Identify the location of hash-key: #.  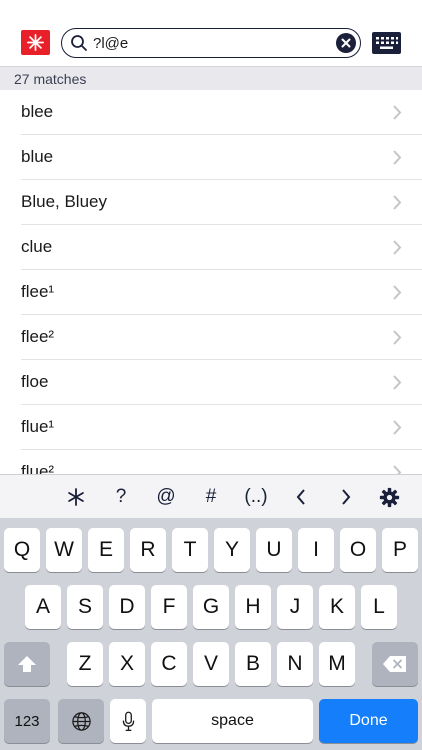
(211, 497).